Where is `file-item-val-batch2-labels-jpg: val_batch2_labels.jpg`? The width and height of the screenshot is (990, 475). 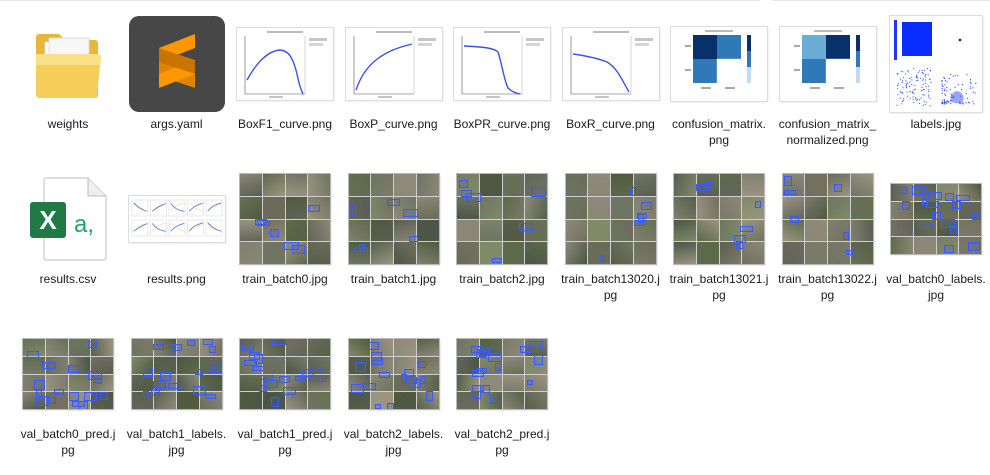
file-item-val-batch2-labels-jpg: val_batch2_labels.jpg is located at coordinates (394, 397).